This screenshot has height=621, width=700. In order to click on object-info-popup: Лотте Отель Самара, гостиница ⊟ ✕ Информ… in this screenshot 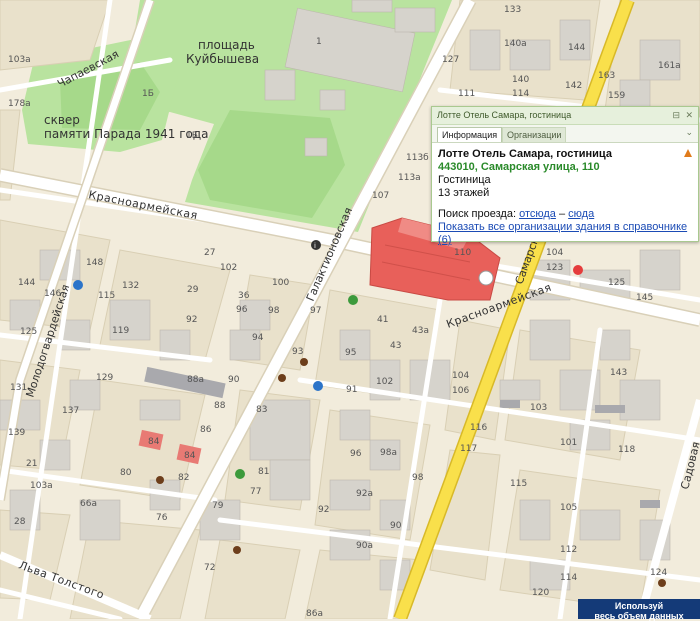, I will do `click(565, 176)`.